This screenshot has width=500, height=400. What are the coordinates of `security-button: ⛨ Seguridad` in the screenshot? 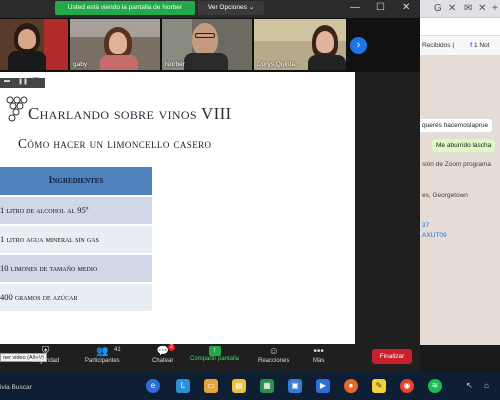 It's located at (45, 355).